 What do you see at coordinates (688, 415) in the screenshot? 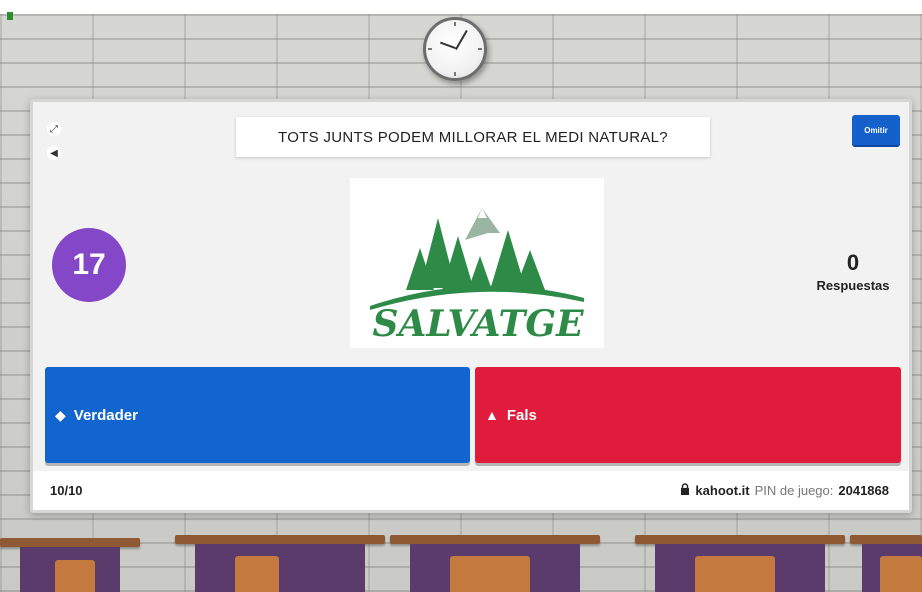
I see `answer-option-false: ▲ Fals` at bounding box center [688, 415].